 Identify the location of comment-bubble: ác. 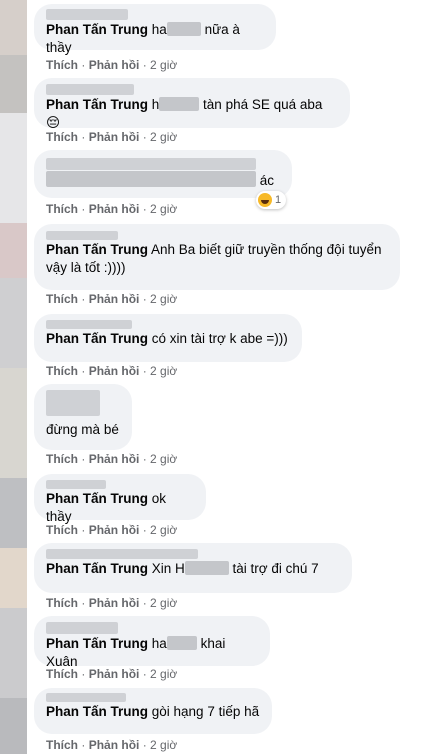
(163, 174).